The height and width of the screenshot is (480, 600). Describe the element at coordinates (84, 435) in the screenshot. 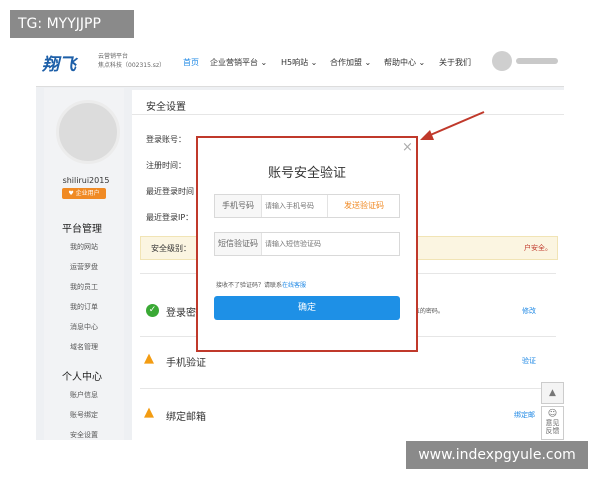

I see `sidebar-item-security: 安全设置` at that location.